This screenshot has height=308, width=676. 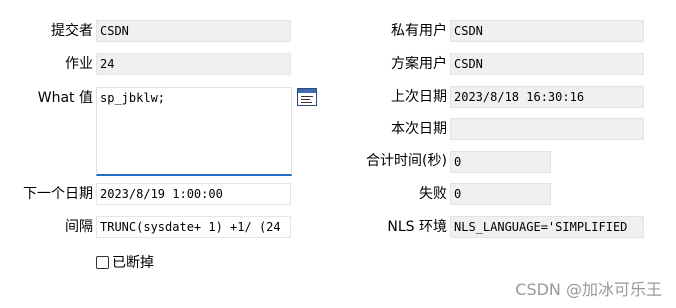 What do you see at coordinates (547, 97) in the screenshot?
I see `last-date-field: 2023/8/18 16:30:16` at bounding box center [547, 97].